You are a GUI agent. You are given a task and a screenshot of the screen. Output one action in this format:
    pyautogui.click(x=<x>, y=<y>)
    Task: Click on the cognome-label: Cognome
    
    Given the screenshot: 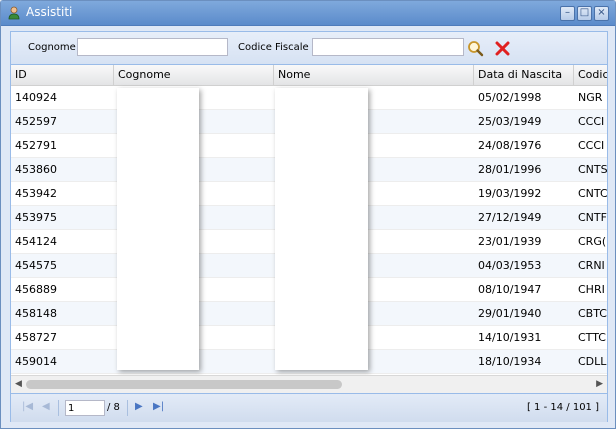 What is the action you would take?
    pyautogui.click(x=52, y=47)
    